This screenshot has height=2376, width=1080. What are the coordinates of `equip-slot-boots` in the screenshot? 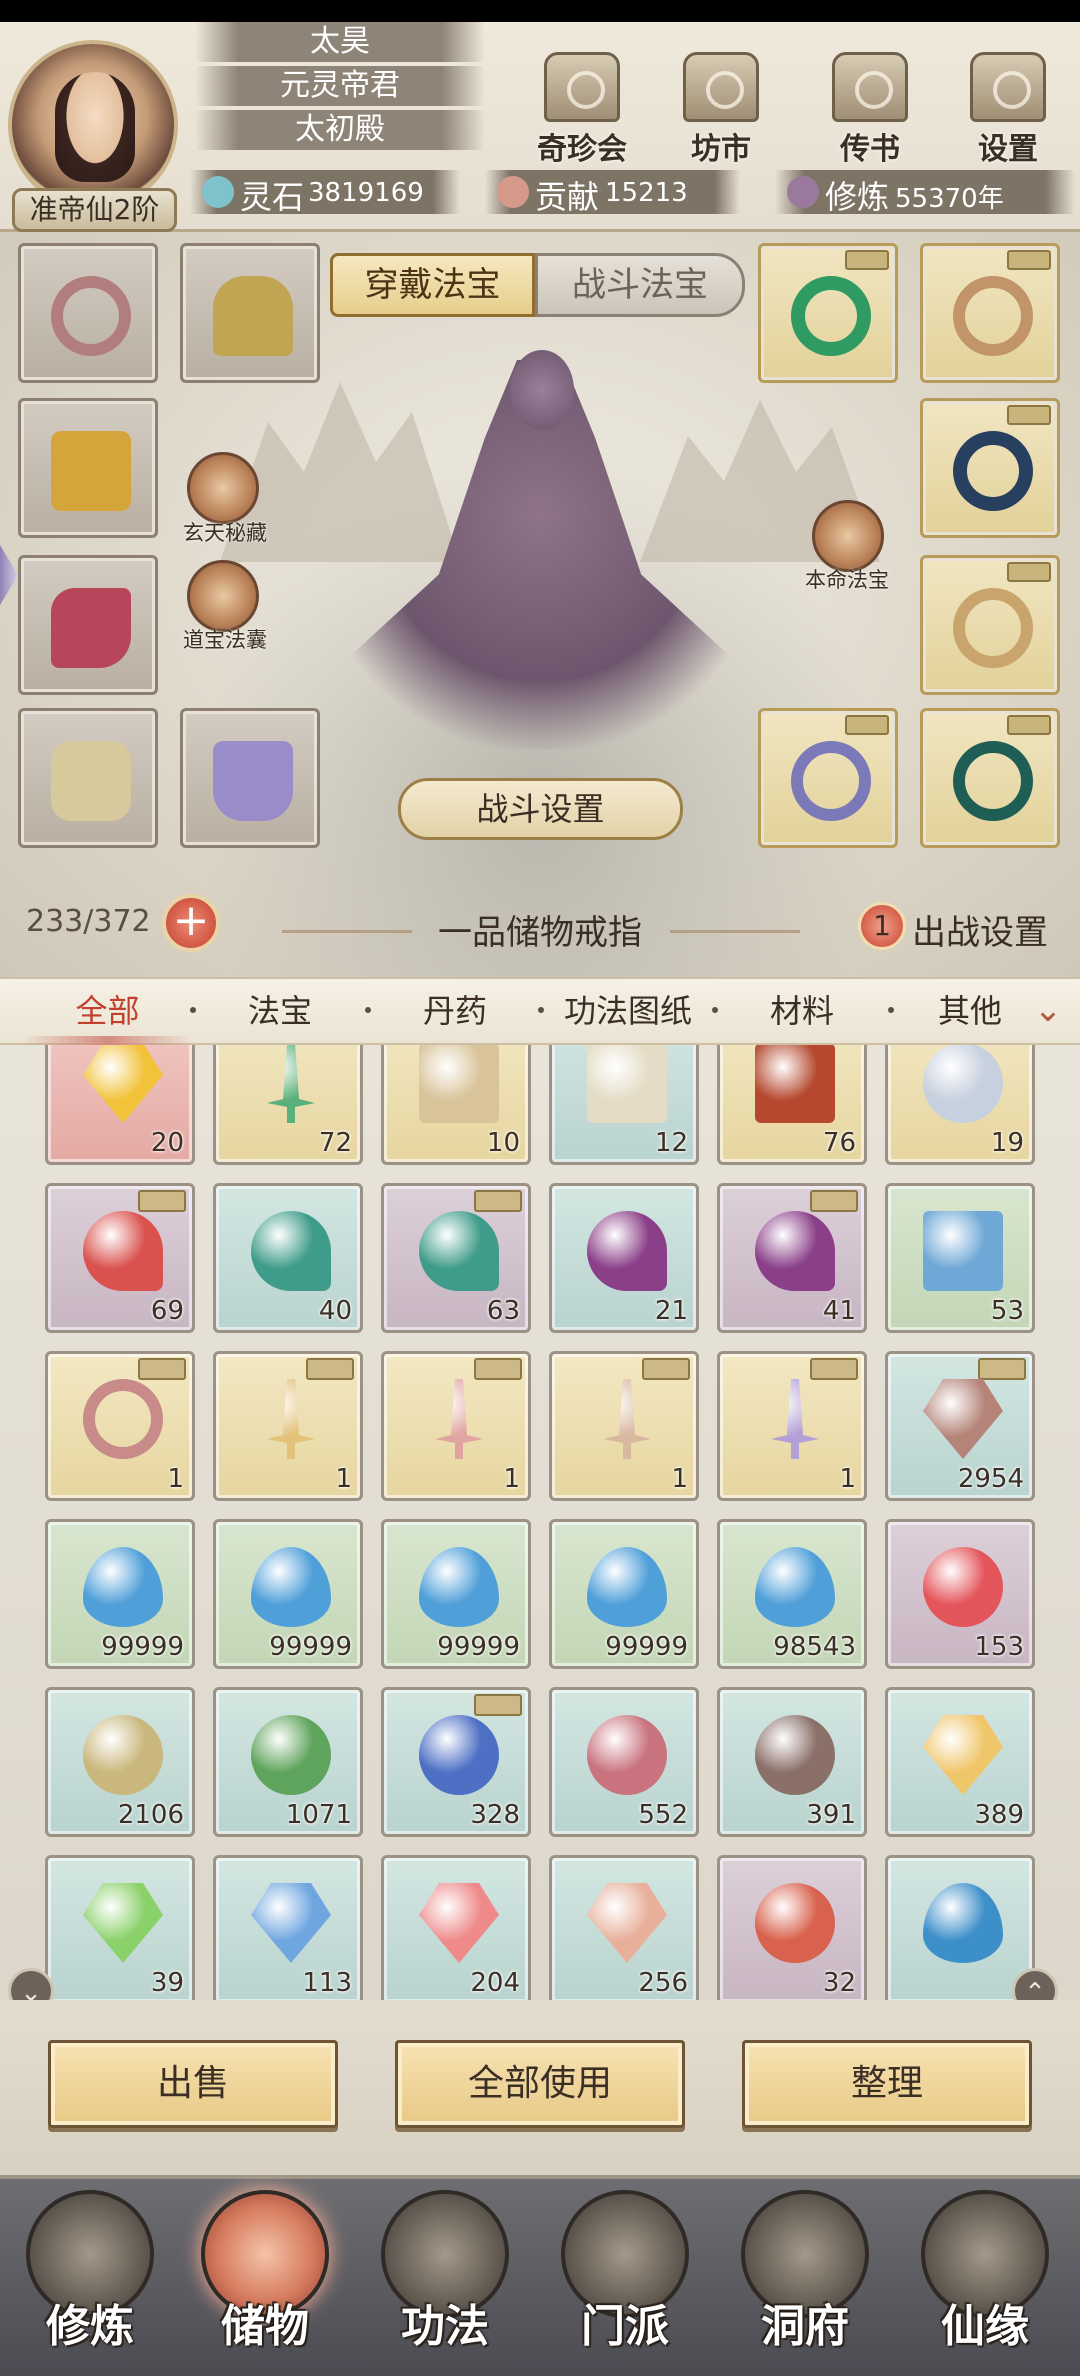 It's located at (250, 778).